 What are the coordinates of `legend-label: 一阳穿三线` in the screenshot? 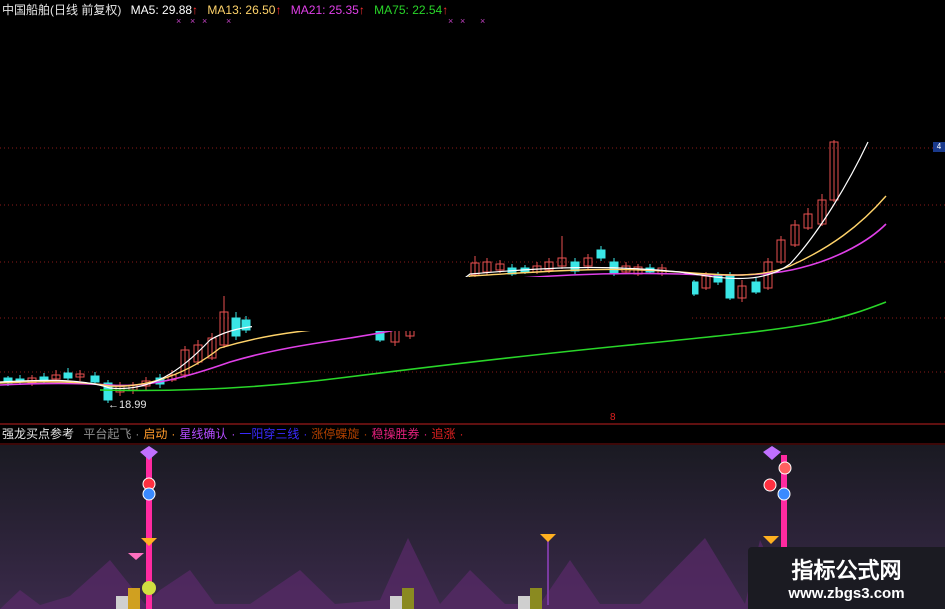 It's located at (269, 434).